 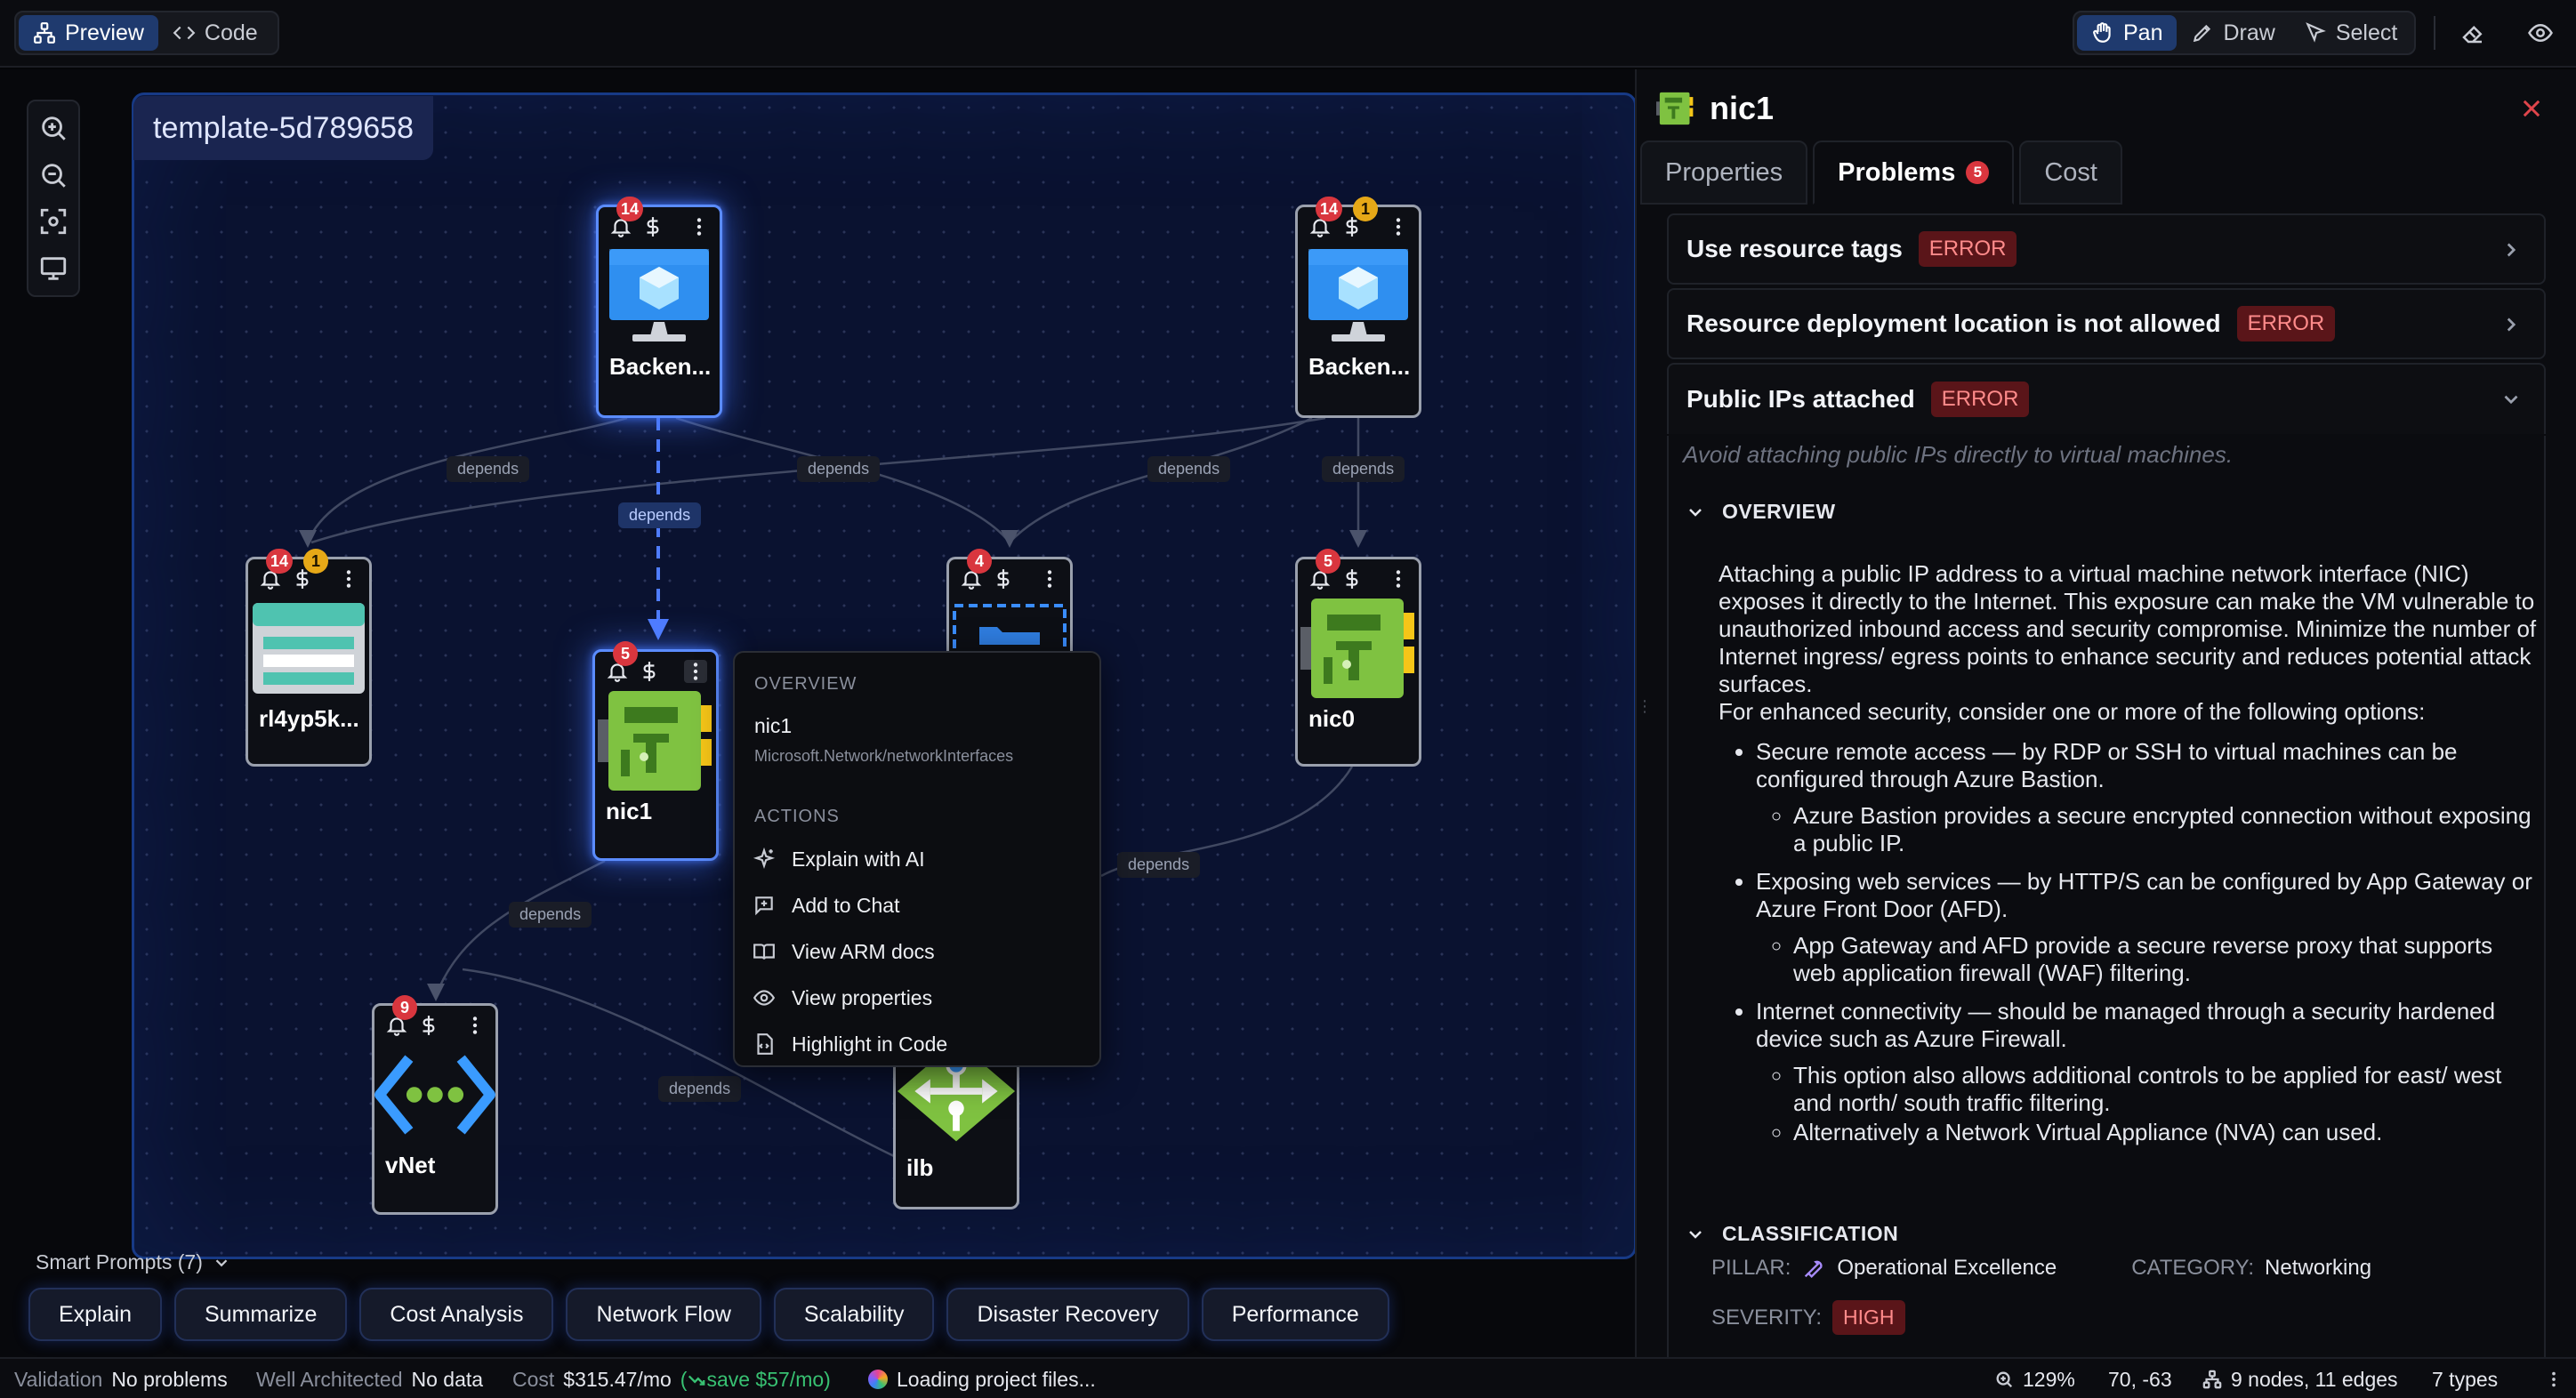 What do you see at coordinates (1358, 307) in the screenshot?
I see `node-backend-vm-2: Backen... 14 1` at bounding box center [1358, 307].